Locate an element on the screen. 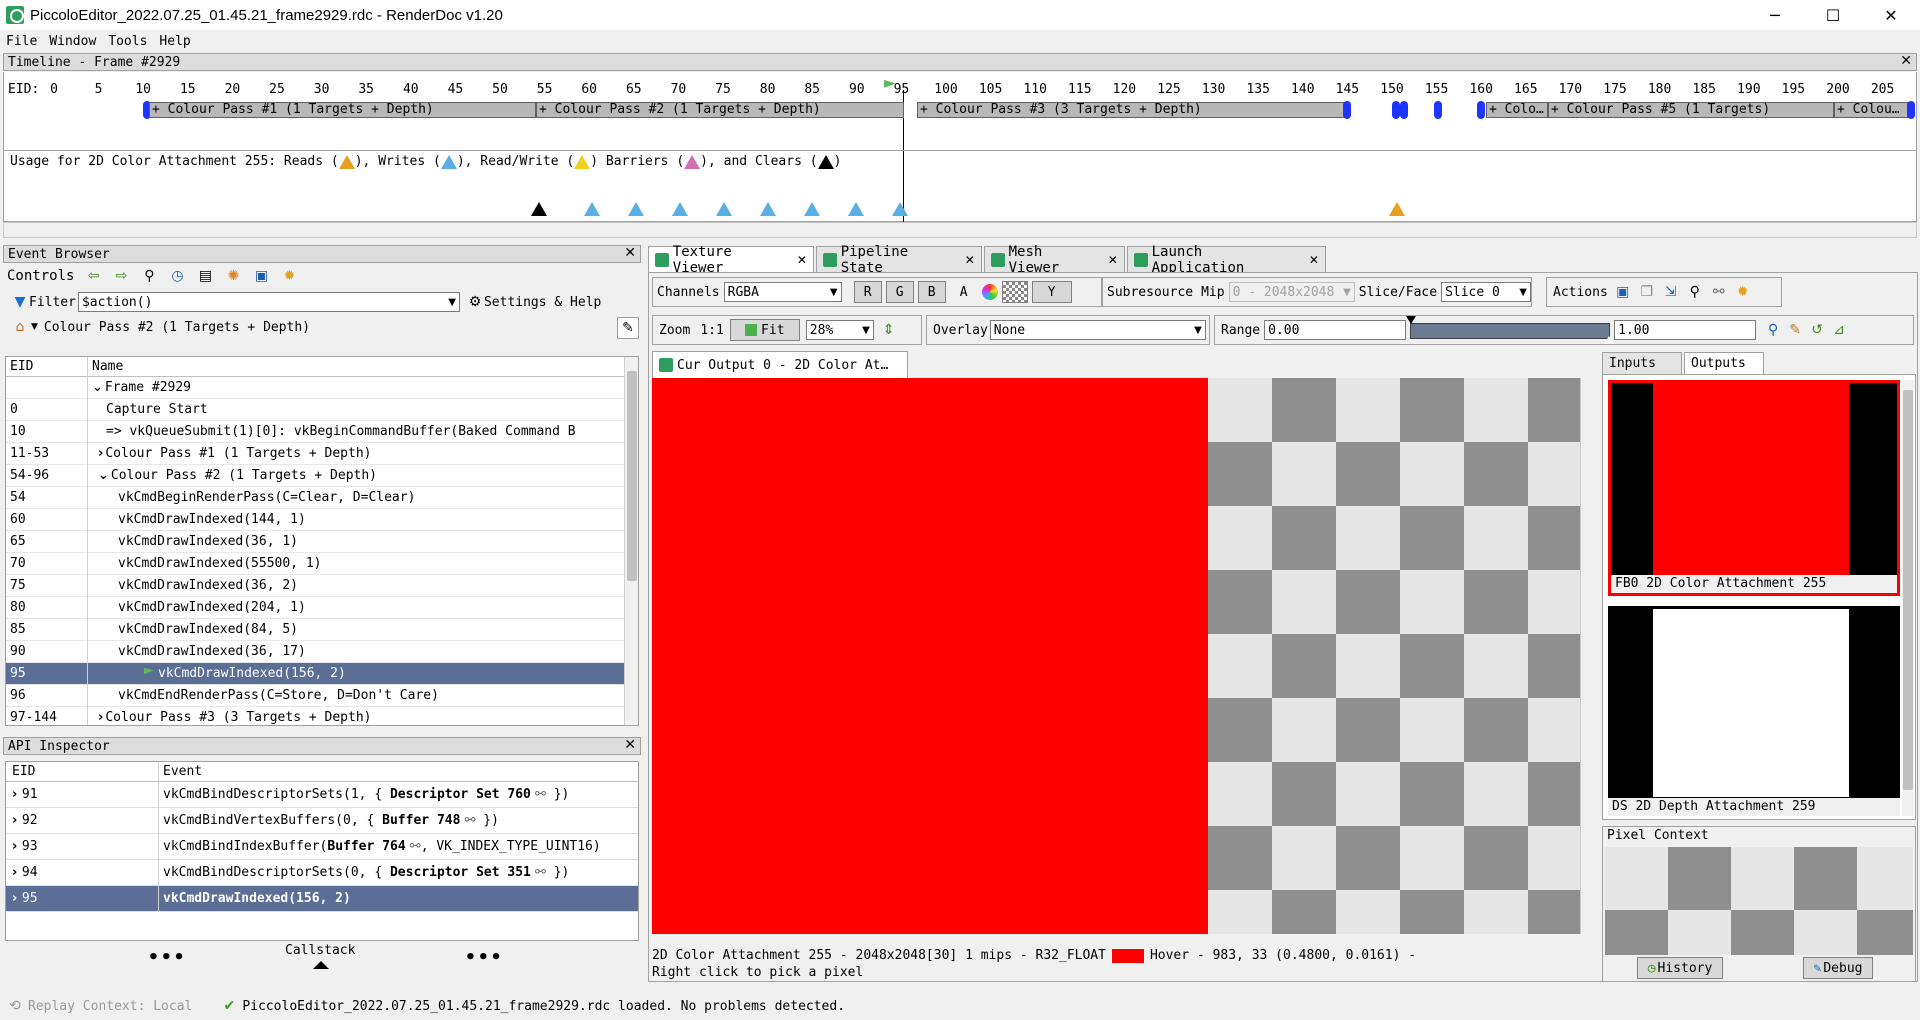 This screenshot has height=1020, width=1920. gear-icon: ⚙ is located at coordinates (475, 302).